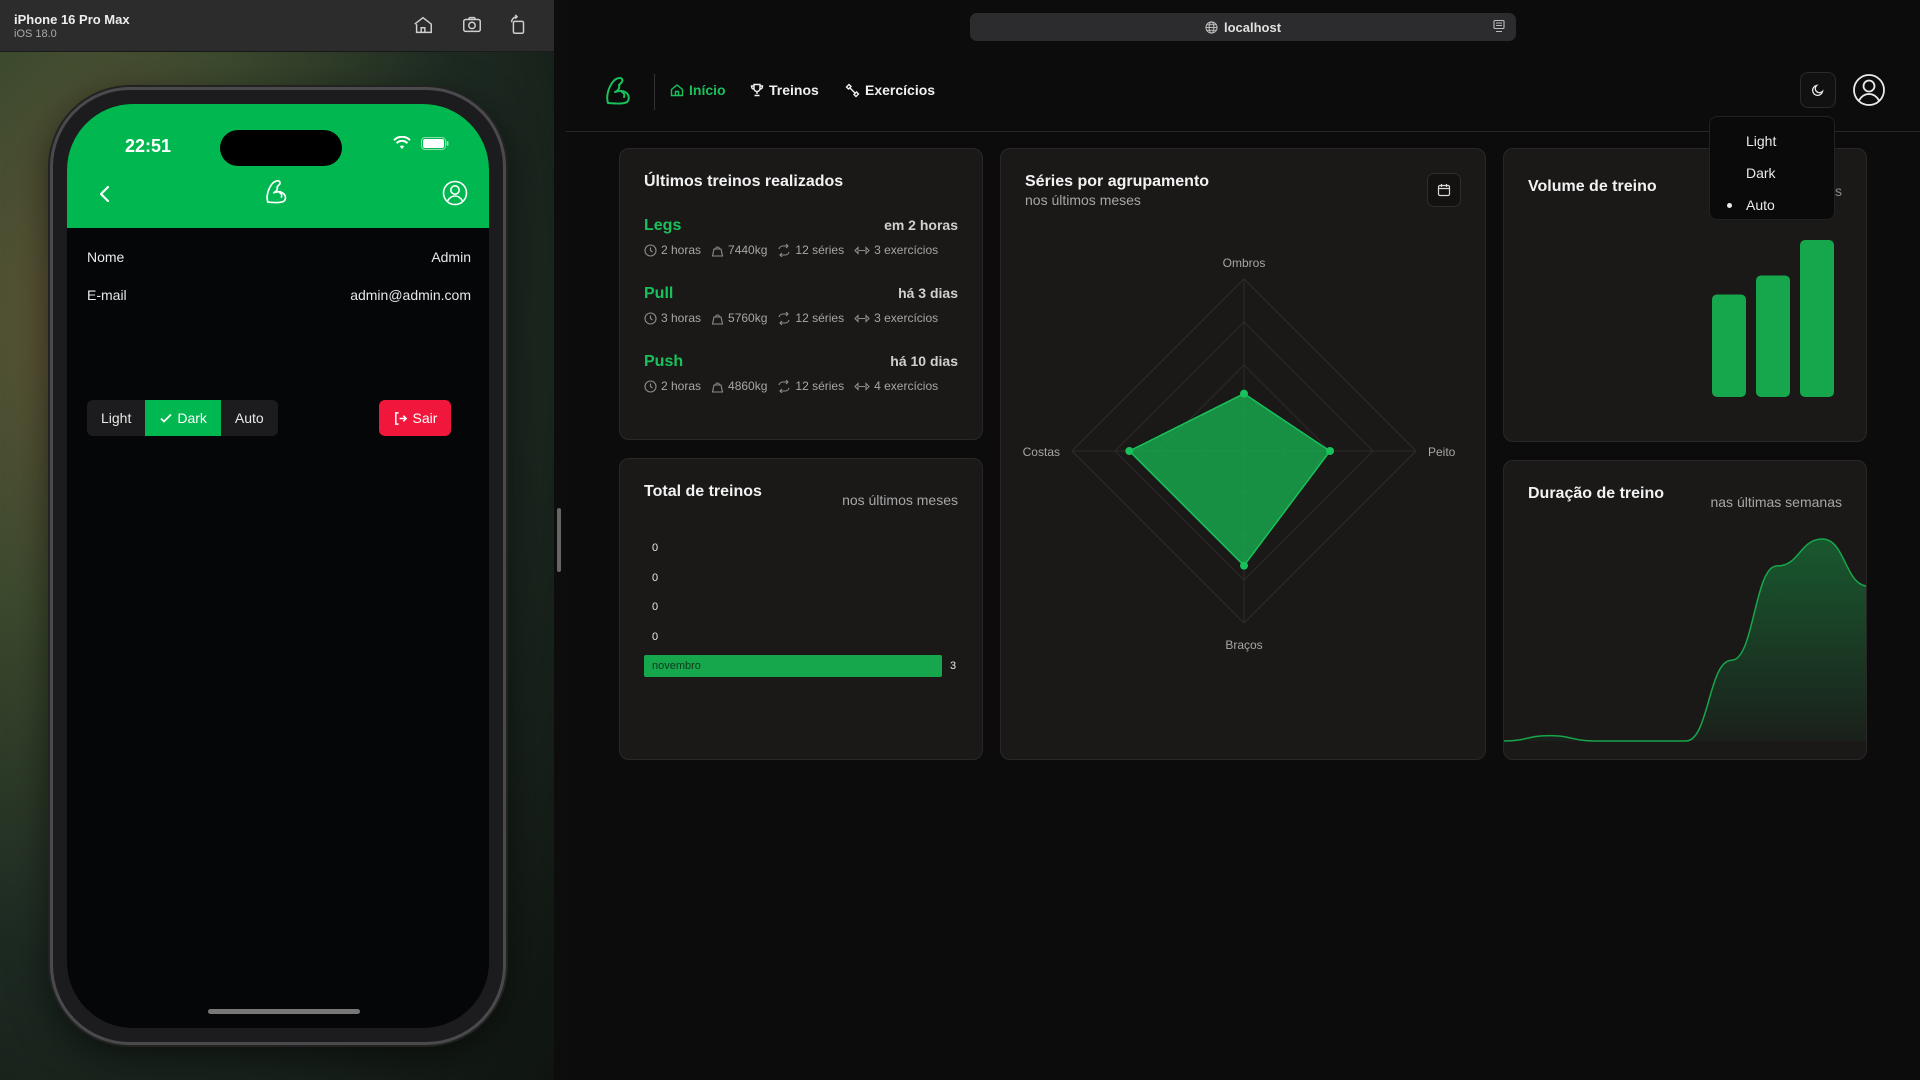 Image resolution: width=1920 pixels, height=1080 pixels. I want to click on url-text: localhost, so click(1252, 27).